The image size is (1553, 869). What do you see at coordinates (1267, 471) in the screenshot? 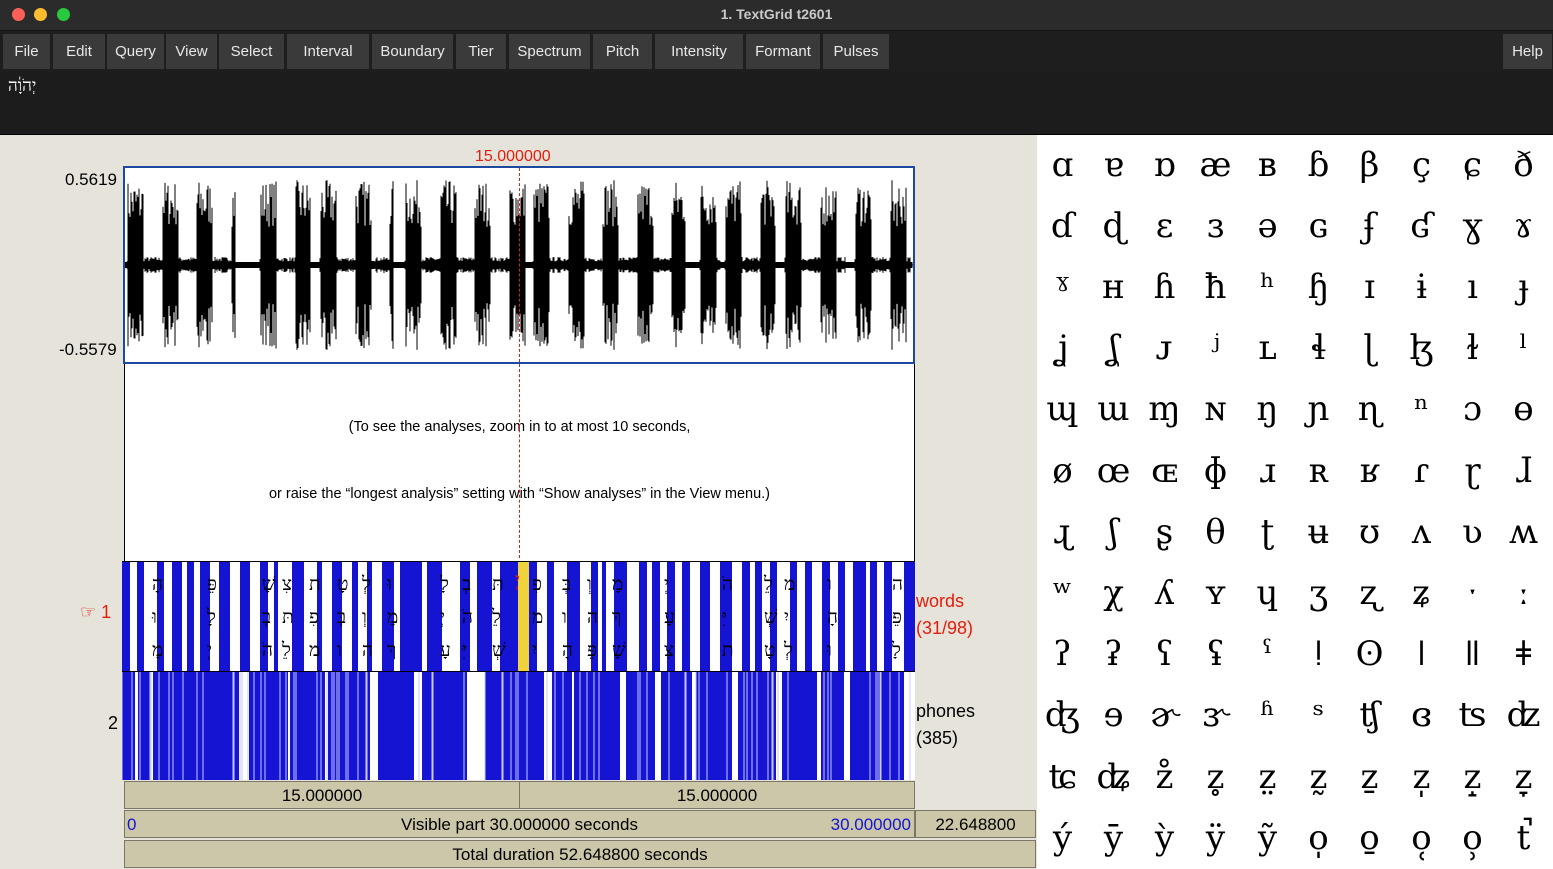
I see `ipa-symbol-button: ɹ` at bounding box center [1267, 471].